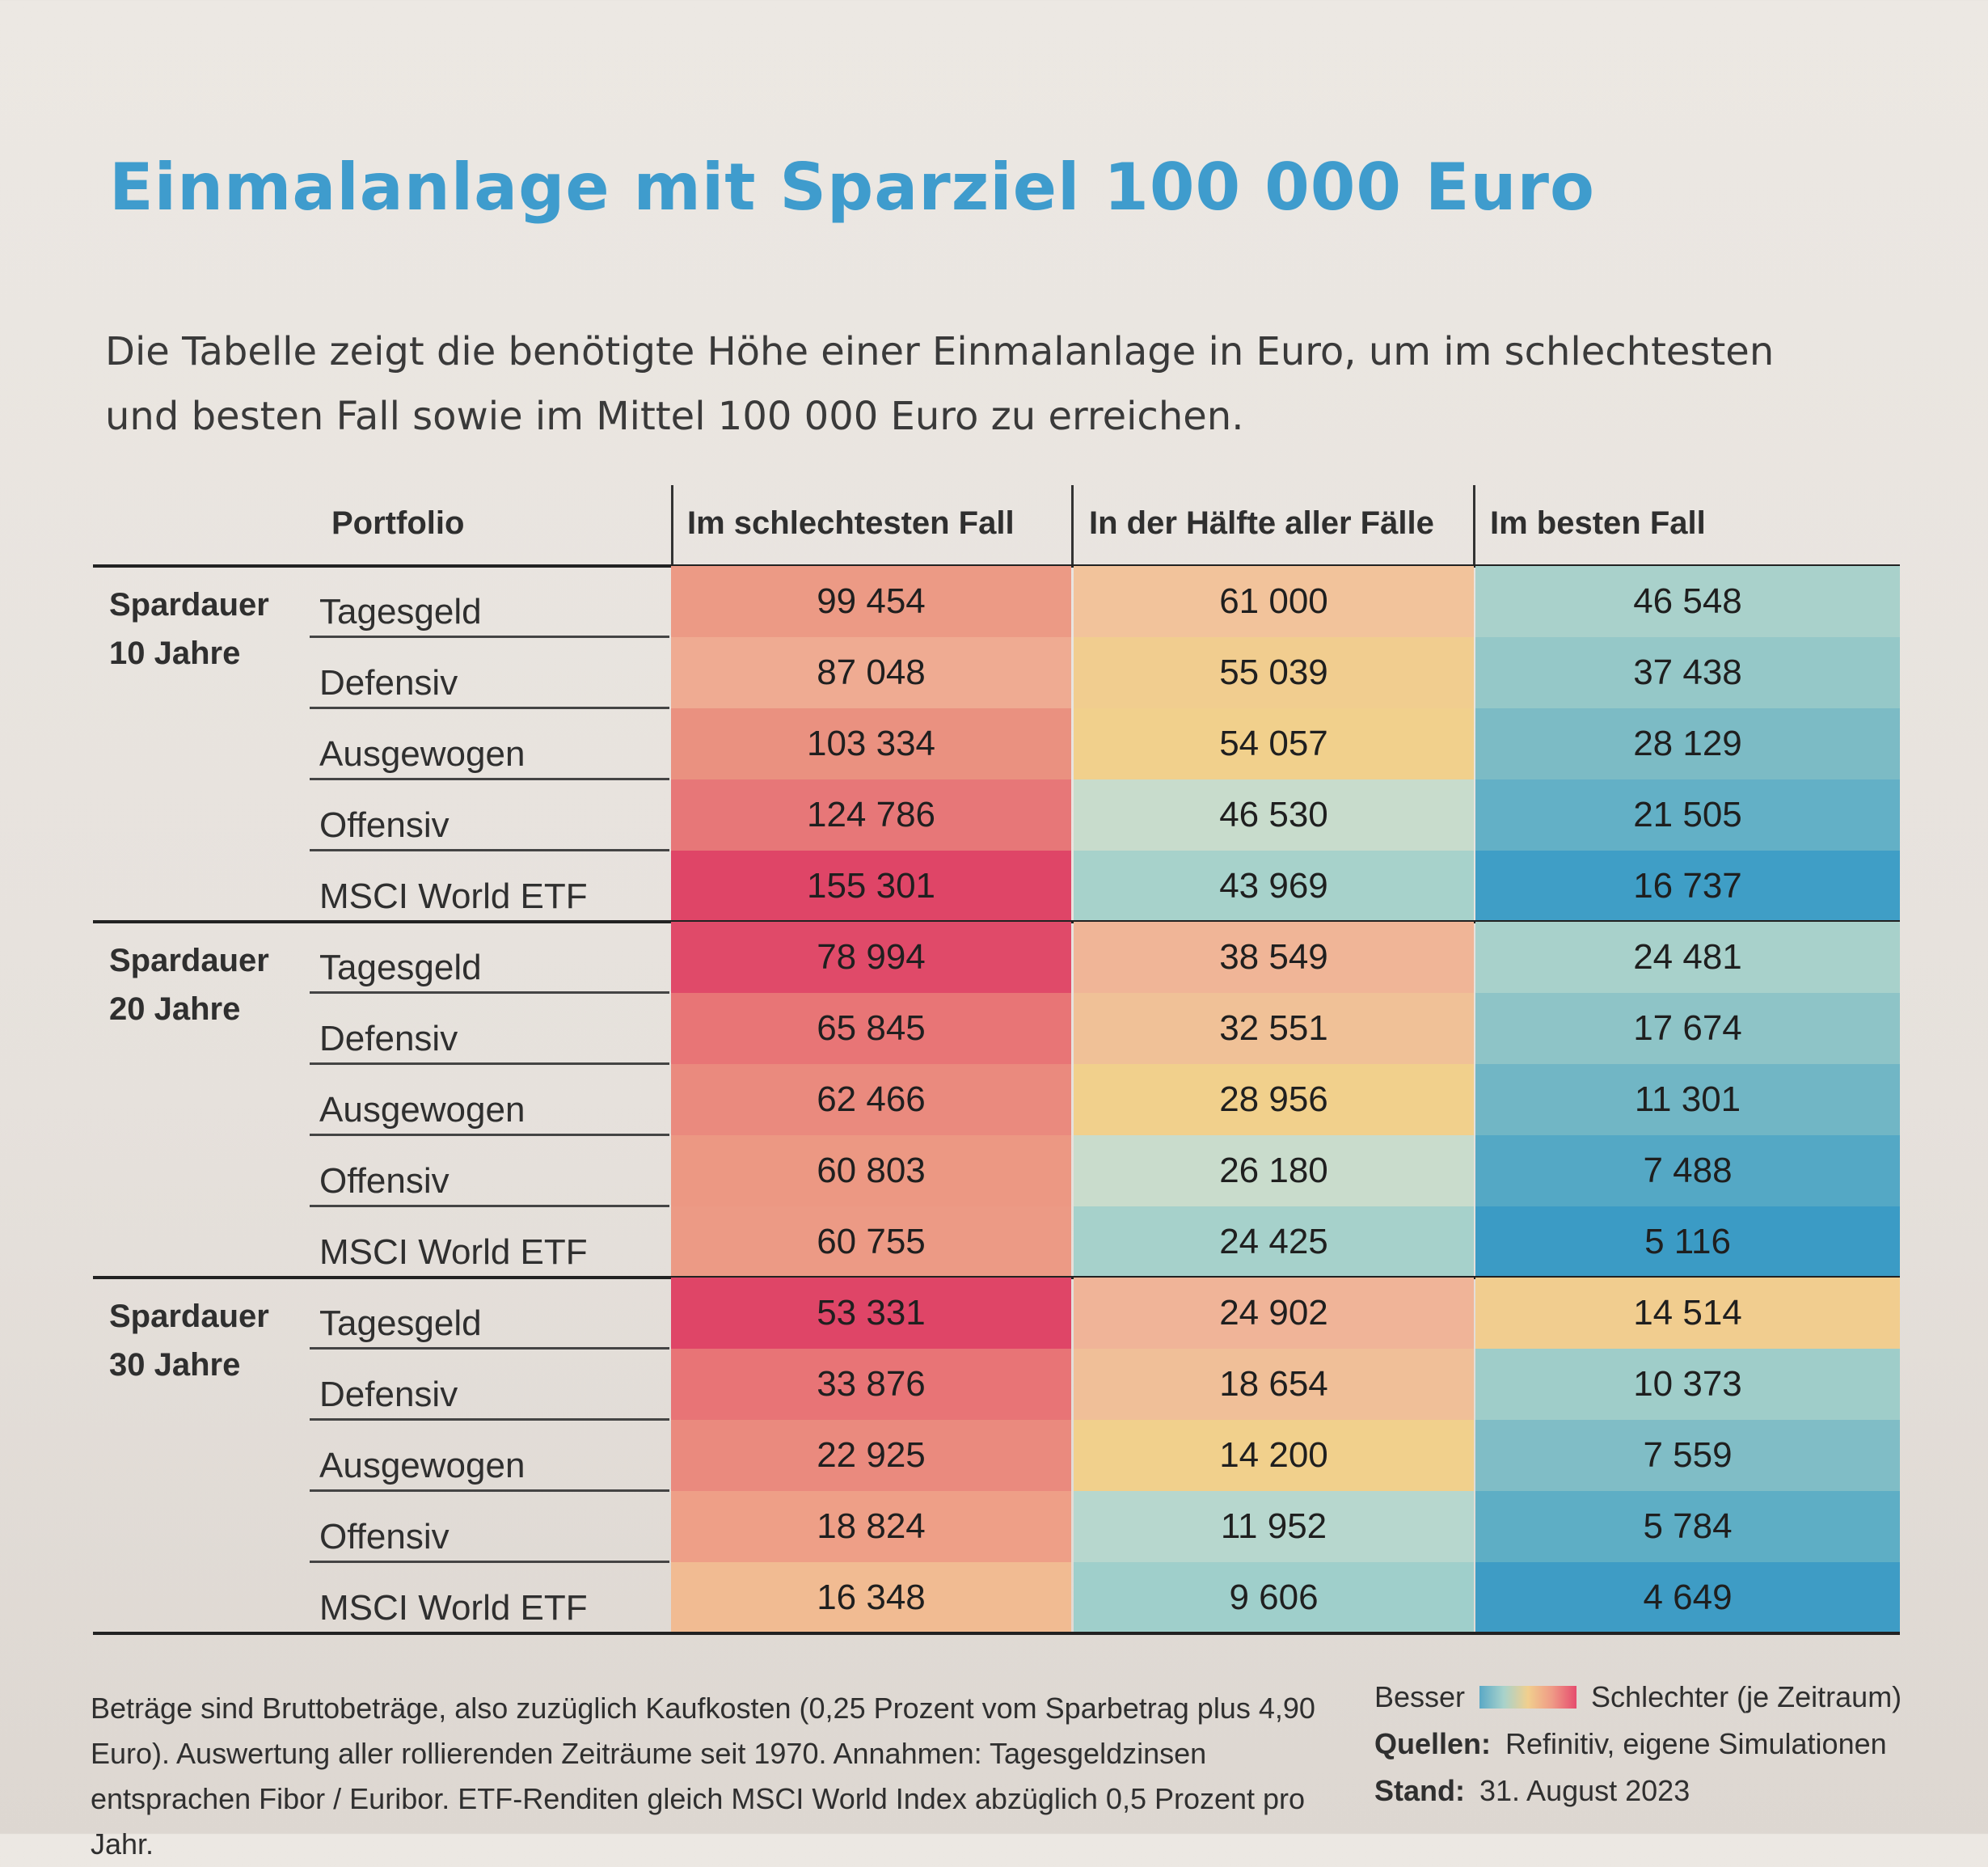 The width and height of the screenshot is (1988, 1867). Describe the element at coordinates (1274, 815) in the screenshot. I see `value-cell: 46 530` at that location.